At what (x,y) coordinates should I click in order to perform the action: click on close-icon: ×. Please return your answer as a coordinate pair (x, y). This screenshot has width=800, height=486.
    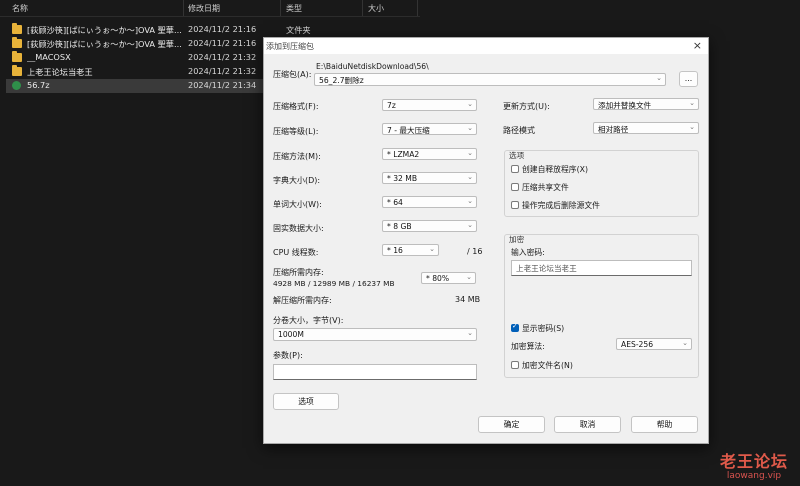
    Looking at the image, I should click on (697, 46).